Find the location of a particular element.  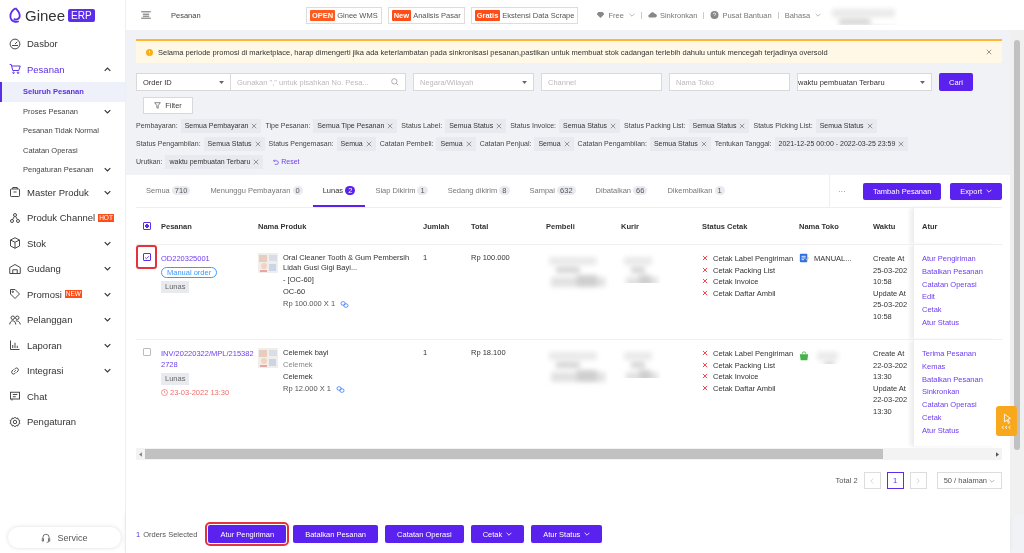

sidebar-item: Pelanggan is located at coordinates (62, 320).